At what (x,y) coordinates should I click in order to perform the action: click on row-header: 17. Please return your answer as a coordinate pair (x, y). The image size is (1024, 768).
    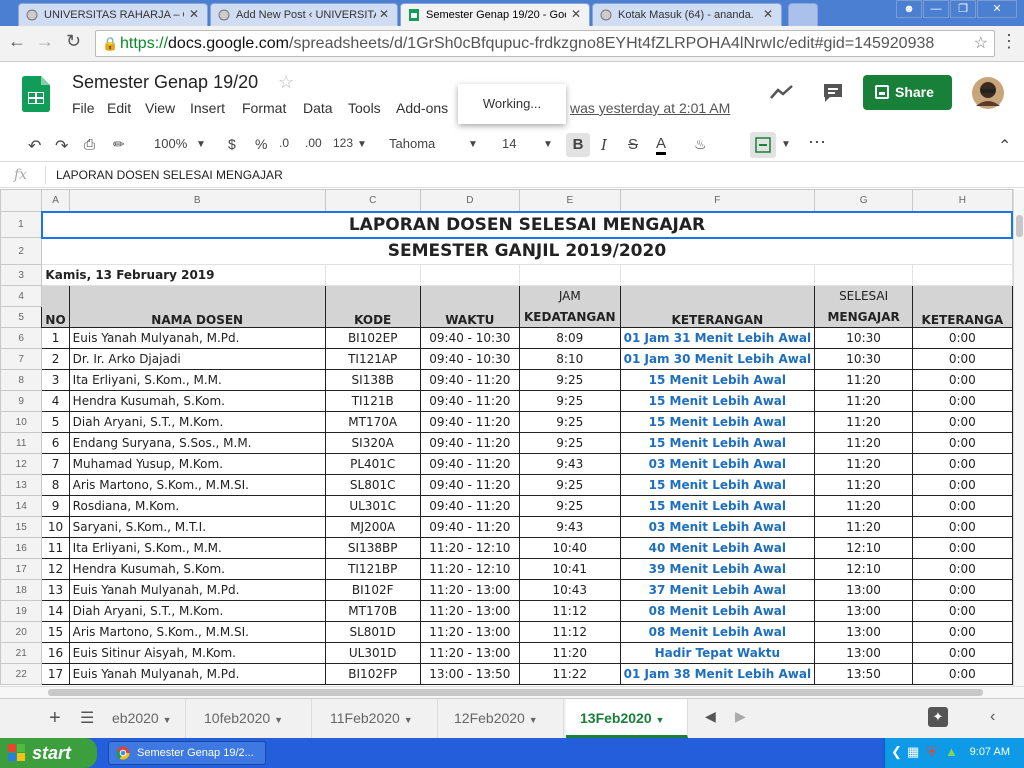
    Looking at the image, I should click on (21, 569).